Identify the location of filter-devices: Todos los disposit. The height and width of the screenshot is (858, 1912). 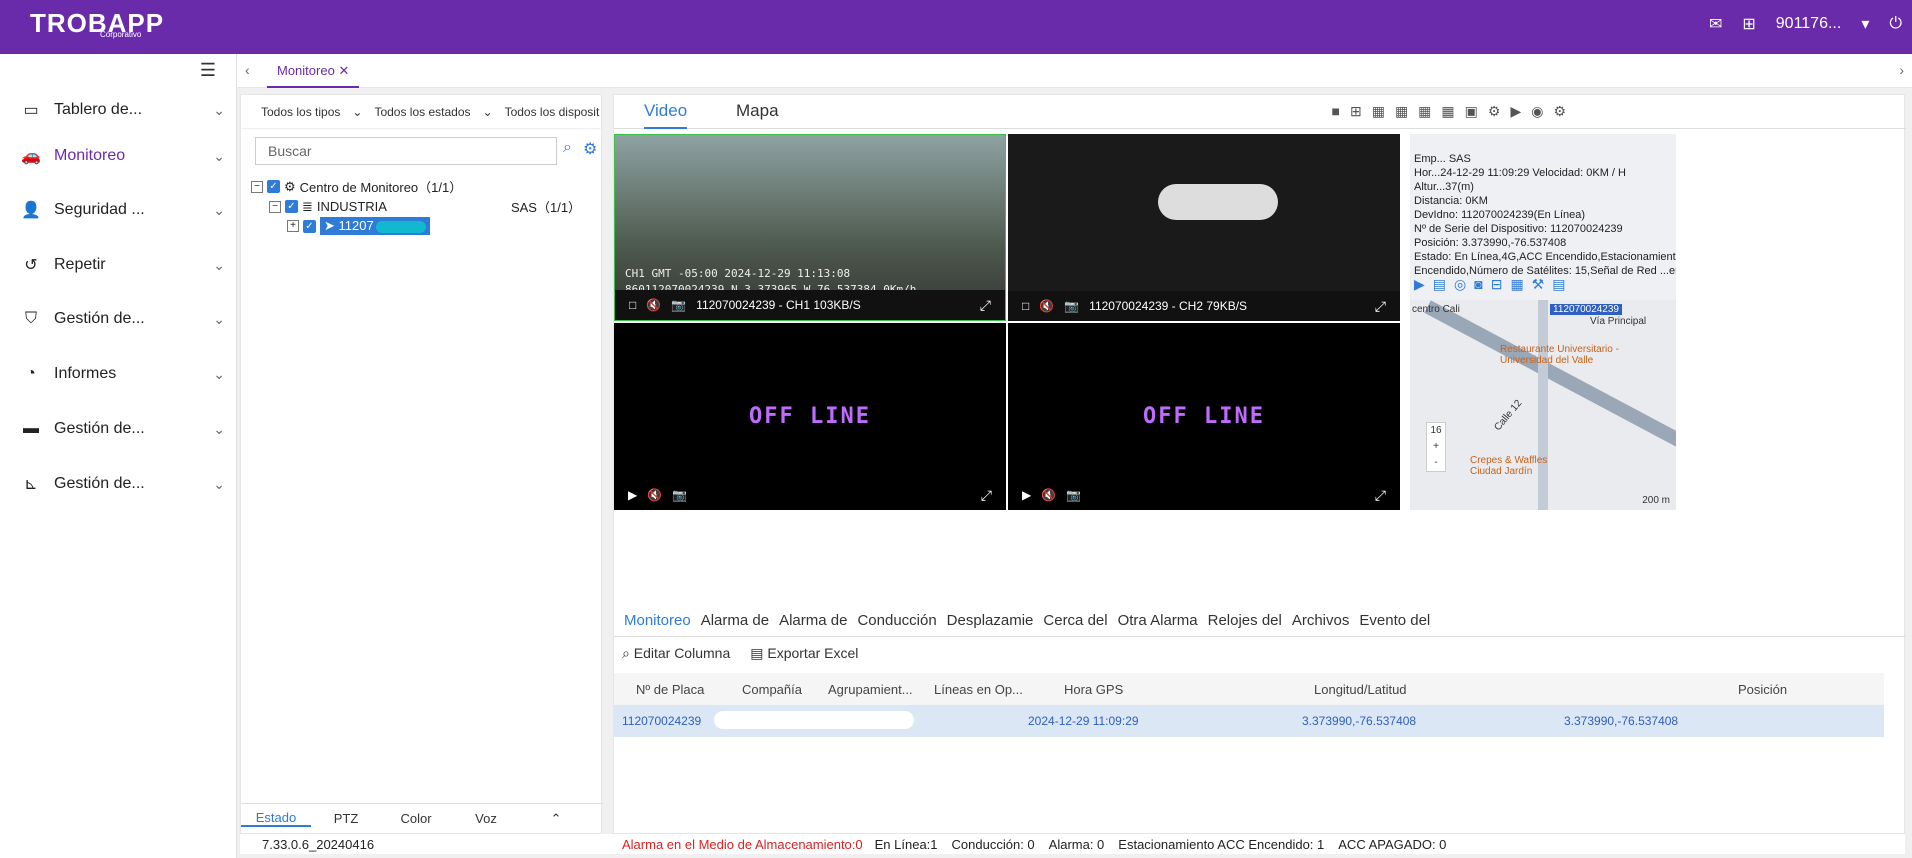
(552, 112).